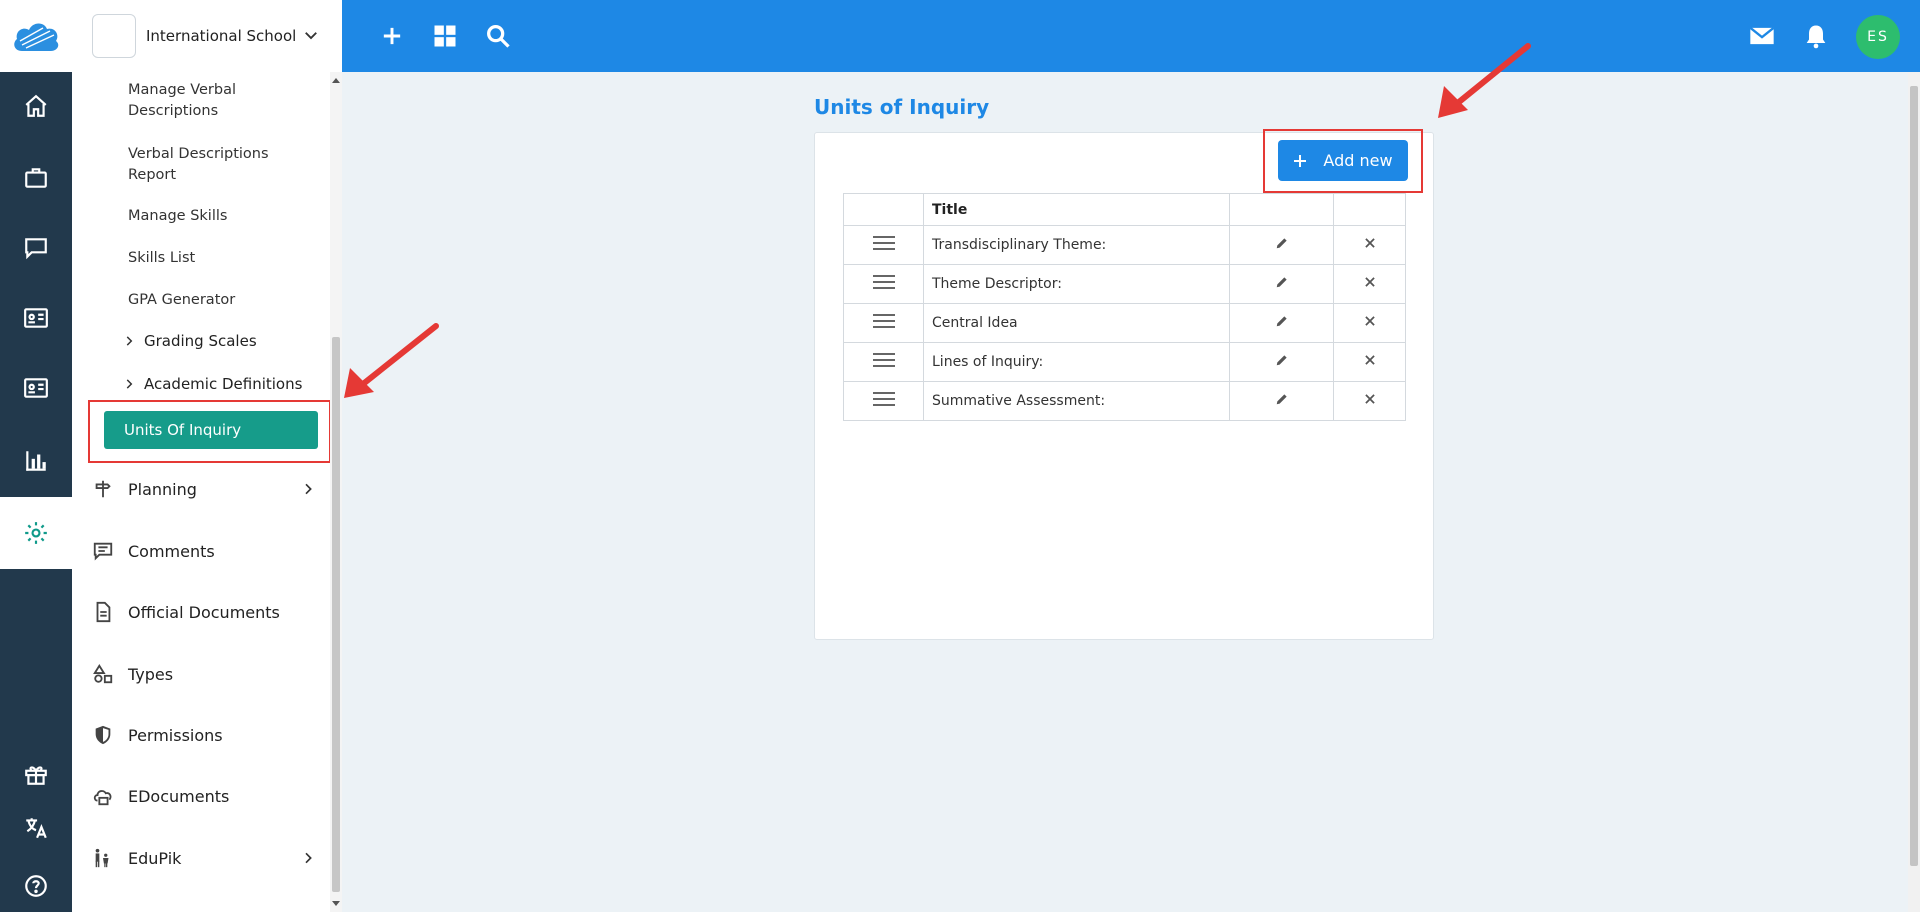 The image size is (1920, 912). Describe the element at coordinates (213, 165) in the screenshot. I see `sidebar-item-verbal-descriptions-report: Verbal Descriptions Report` at that location.